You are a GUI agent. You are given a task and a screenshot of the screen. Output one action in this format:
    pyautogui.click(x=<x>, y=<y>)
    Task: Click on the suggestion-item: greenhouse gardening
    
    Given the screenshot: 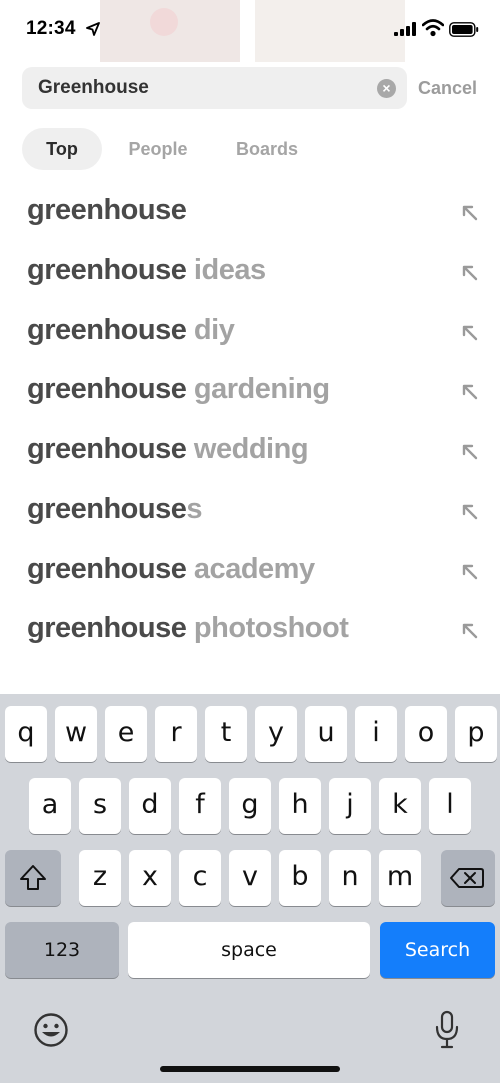 What is the action you would take?
    pyautogui.click(x=250, y=392)
    